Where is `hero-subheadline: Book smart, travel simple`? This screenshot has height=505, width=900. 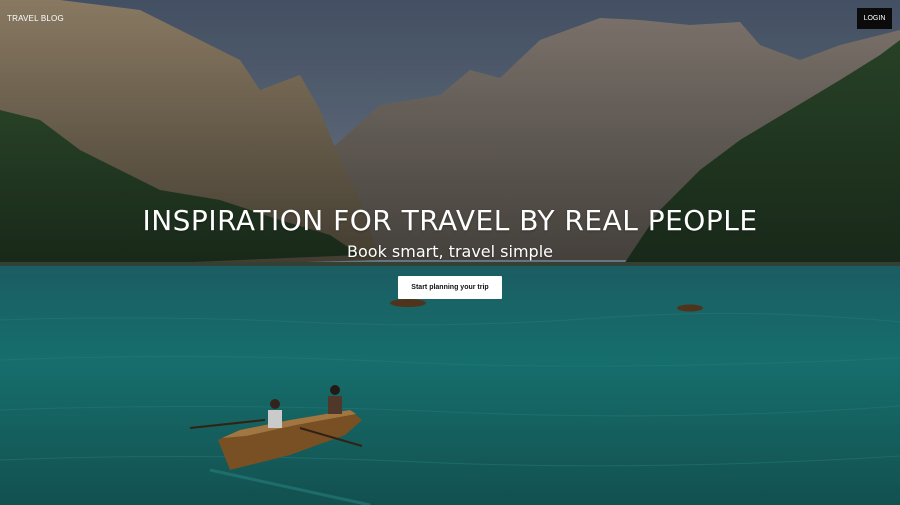 hero-subheadline: Book smart, travel simple is located at coordinates (450, 251).